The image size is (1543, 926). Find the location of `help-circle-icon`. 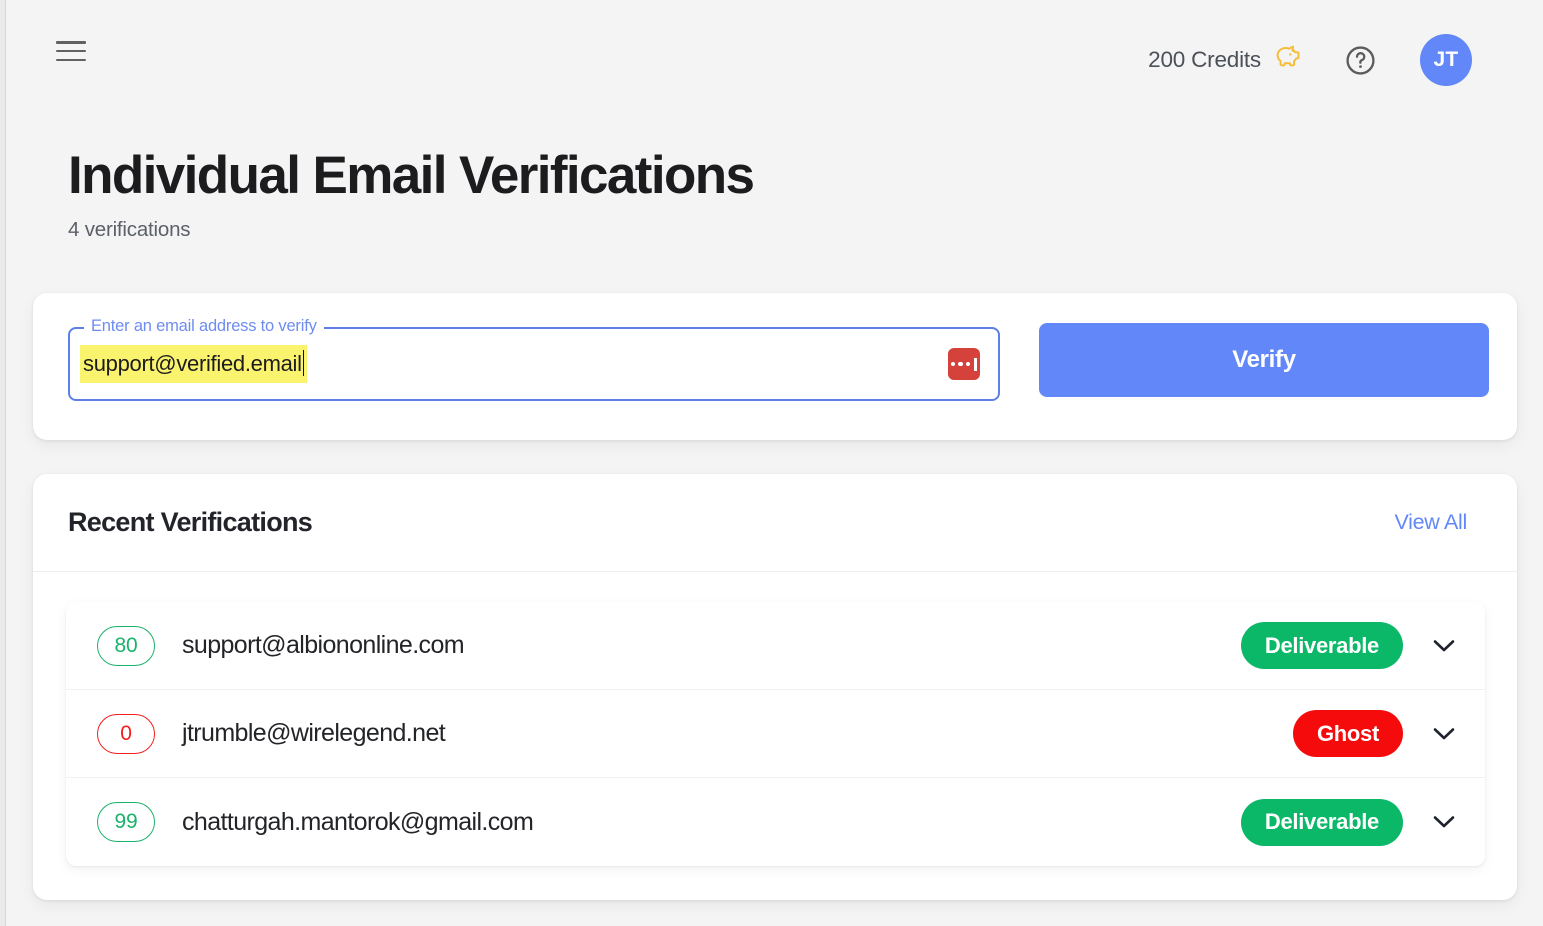

help-circle-icon is located at coordinates (1360, 60).